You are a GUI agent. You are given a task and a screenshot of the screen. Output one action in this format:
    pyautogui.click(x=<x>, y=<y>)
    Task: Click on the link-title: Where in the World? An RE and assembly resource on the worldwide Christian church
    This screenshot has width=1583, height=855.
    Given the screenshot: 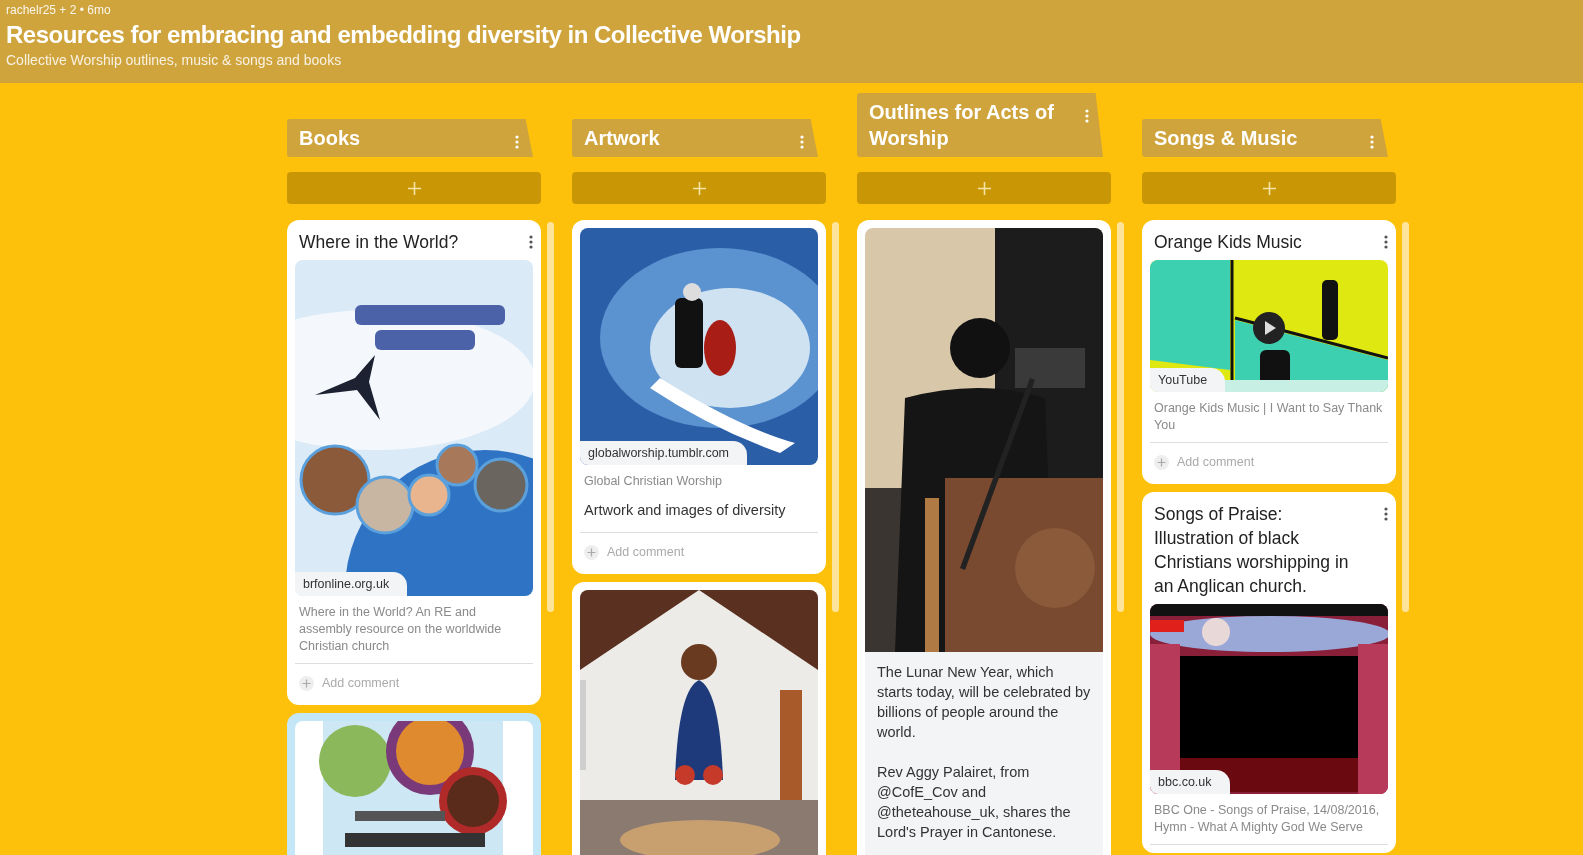 What is the action you would take?
    pyautogui.click(x=414, y=625)
    